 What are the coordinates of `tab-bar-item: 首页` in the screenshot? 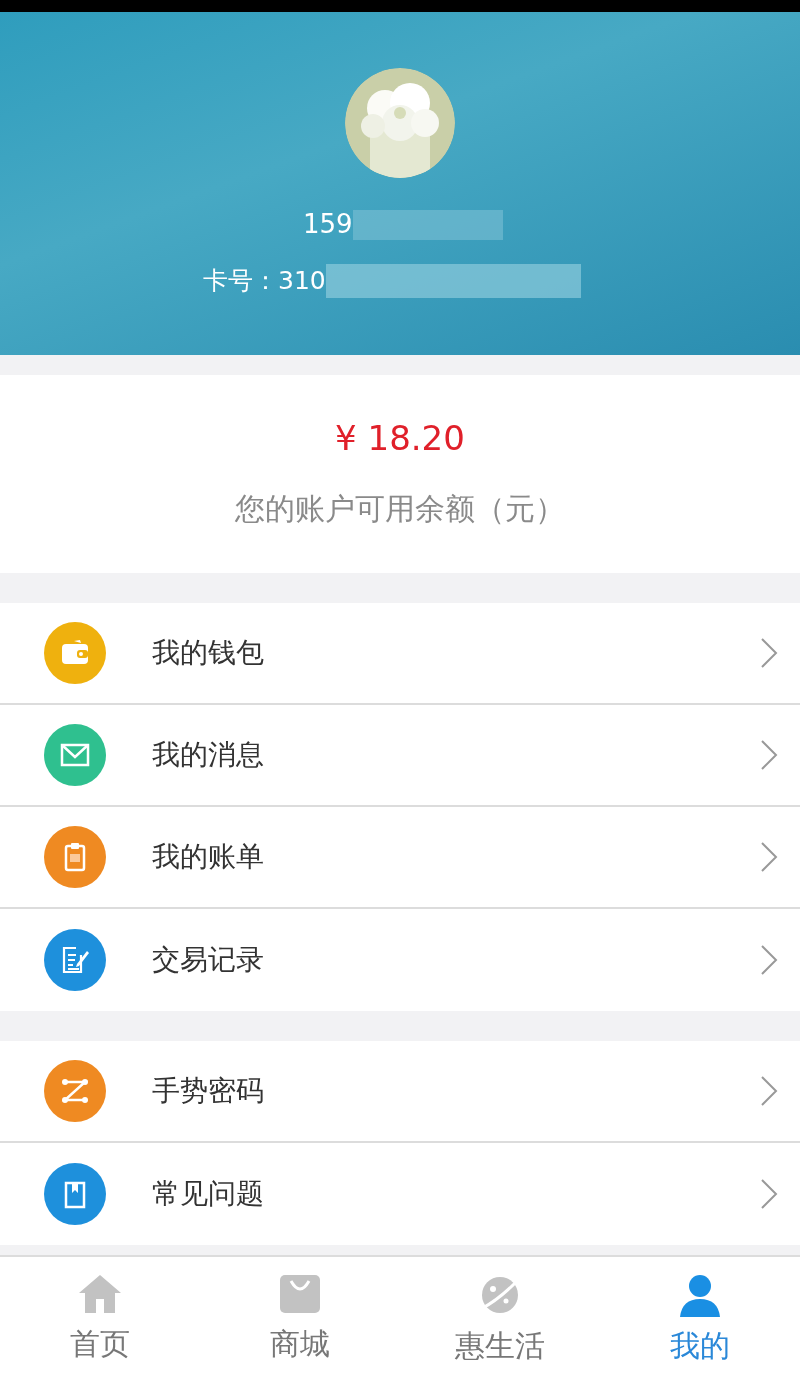 It's located at (100, 1319).